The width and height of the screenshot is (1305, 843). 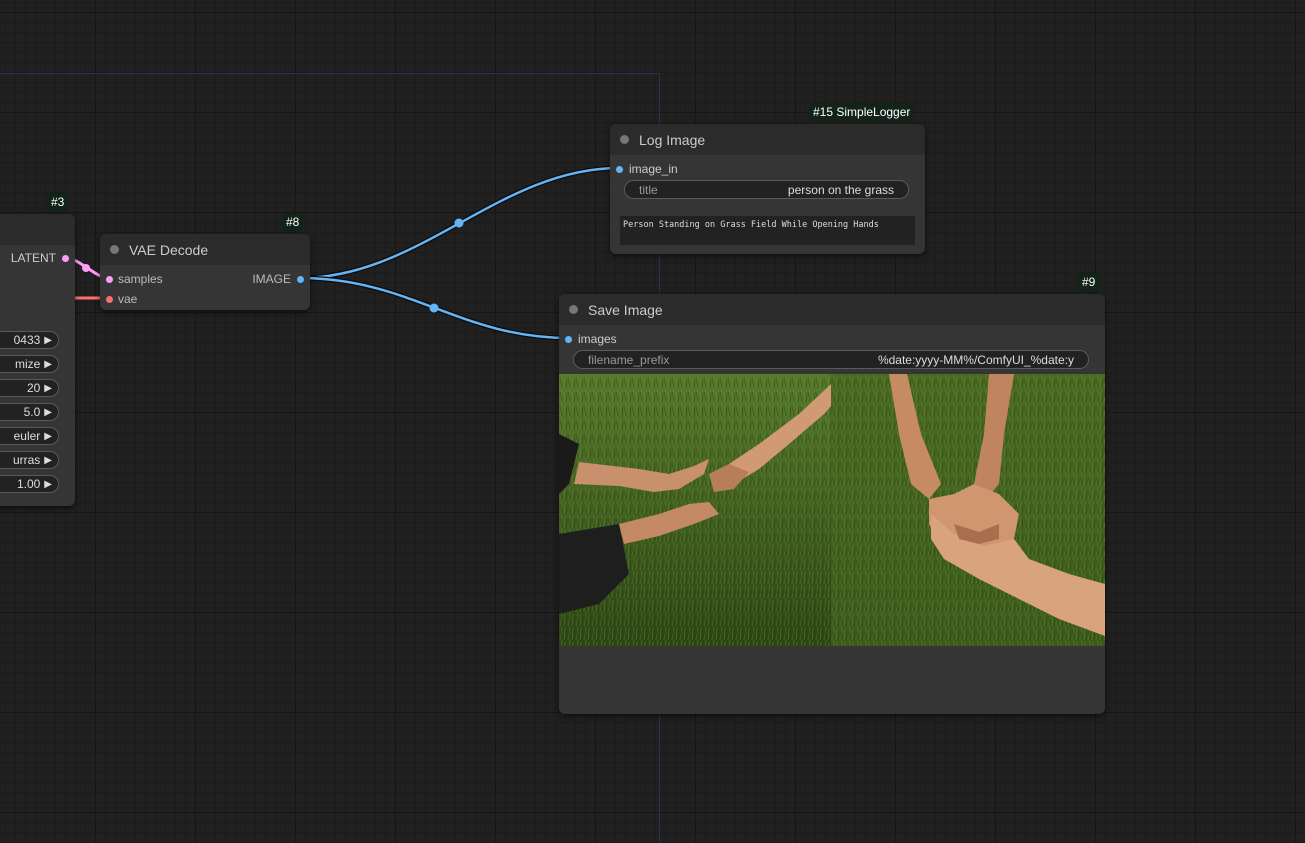 I want to click on log-image-id-badge: #15 SimpleLogger, so click(x=862, y=112).